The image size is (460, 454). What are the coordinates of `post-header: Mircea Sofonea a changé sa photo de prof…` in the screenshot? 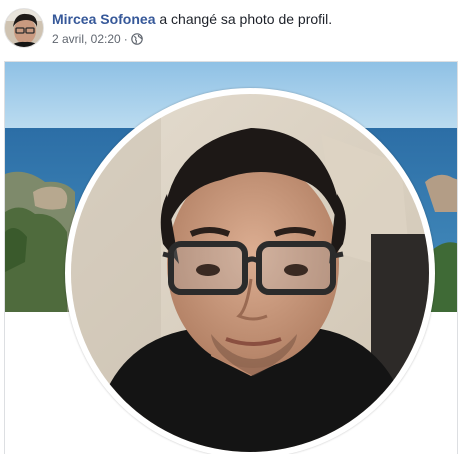 It's located at (230, 28).